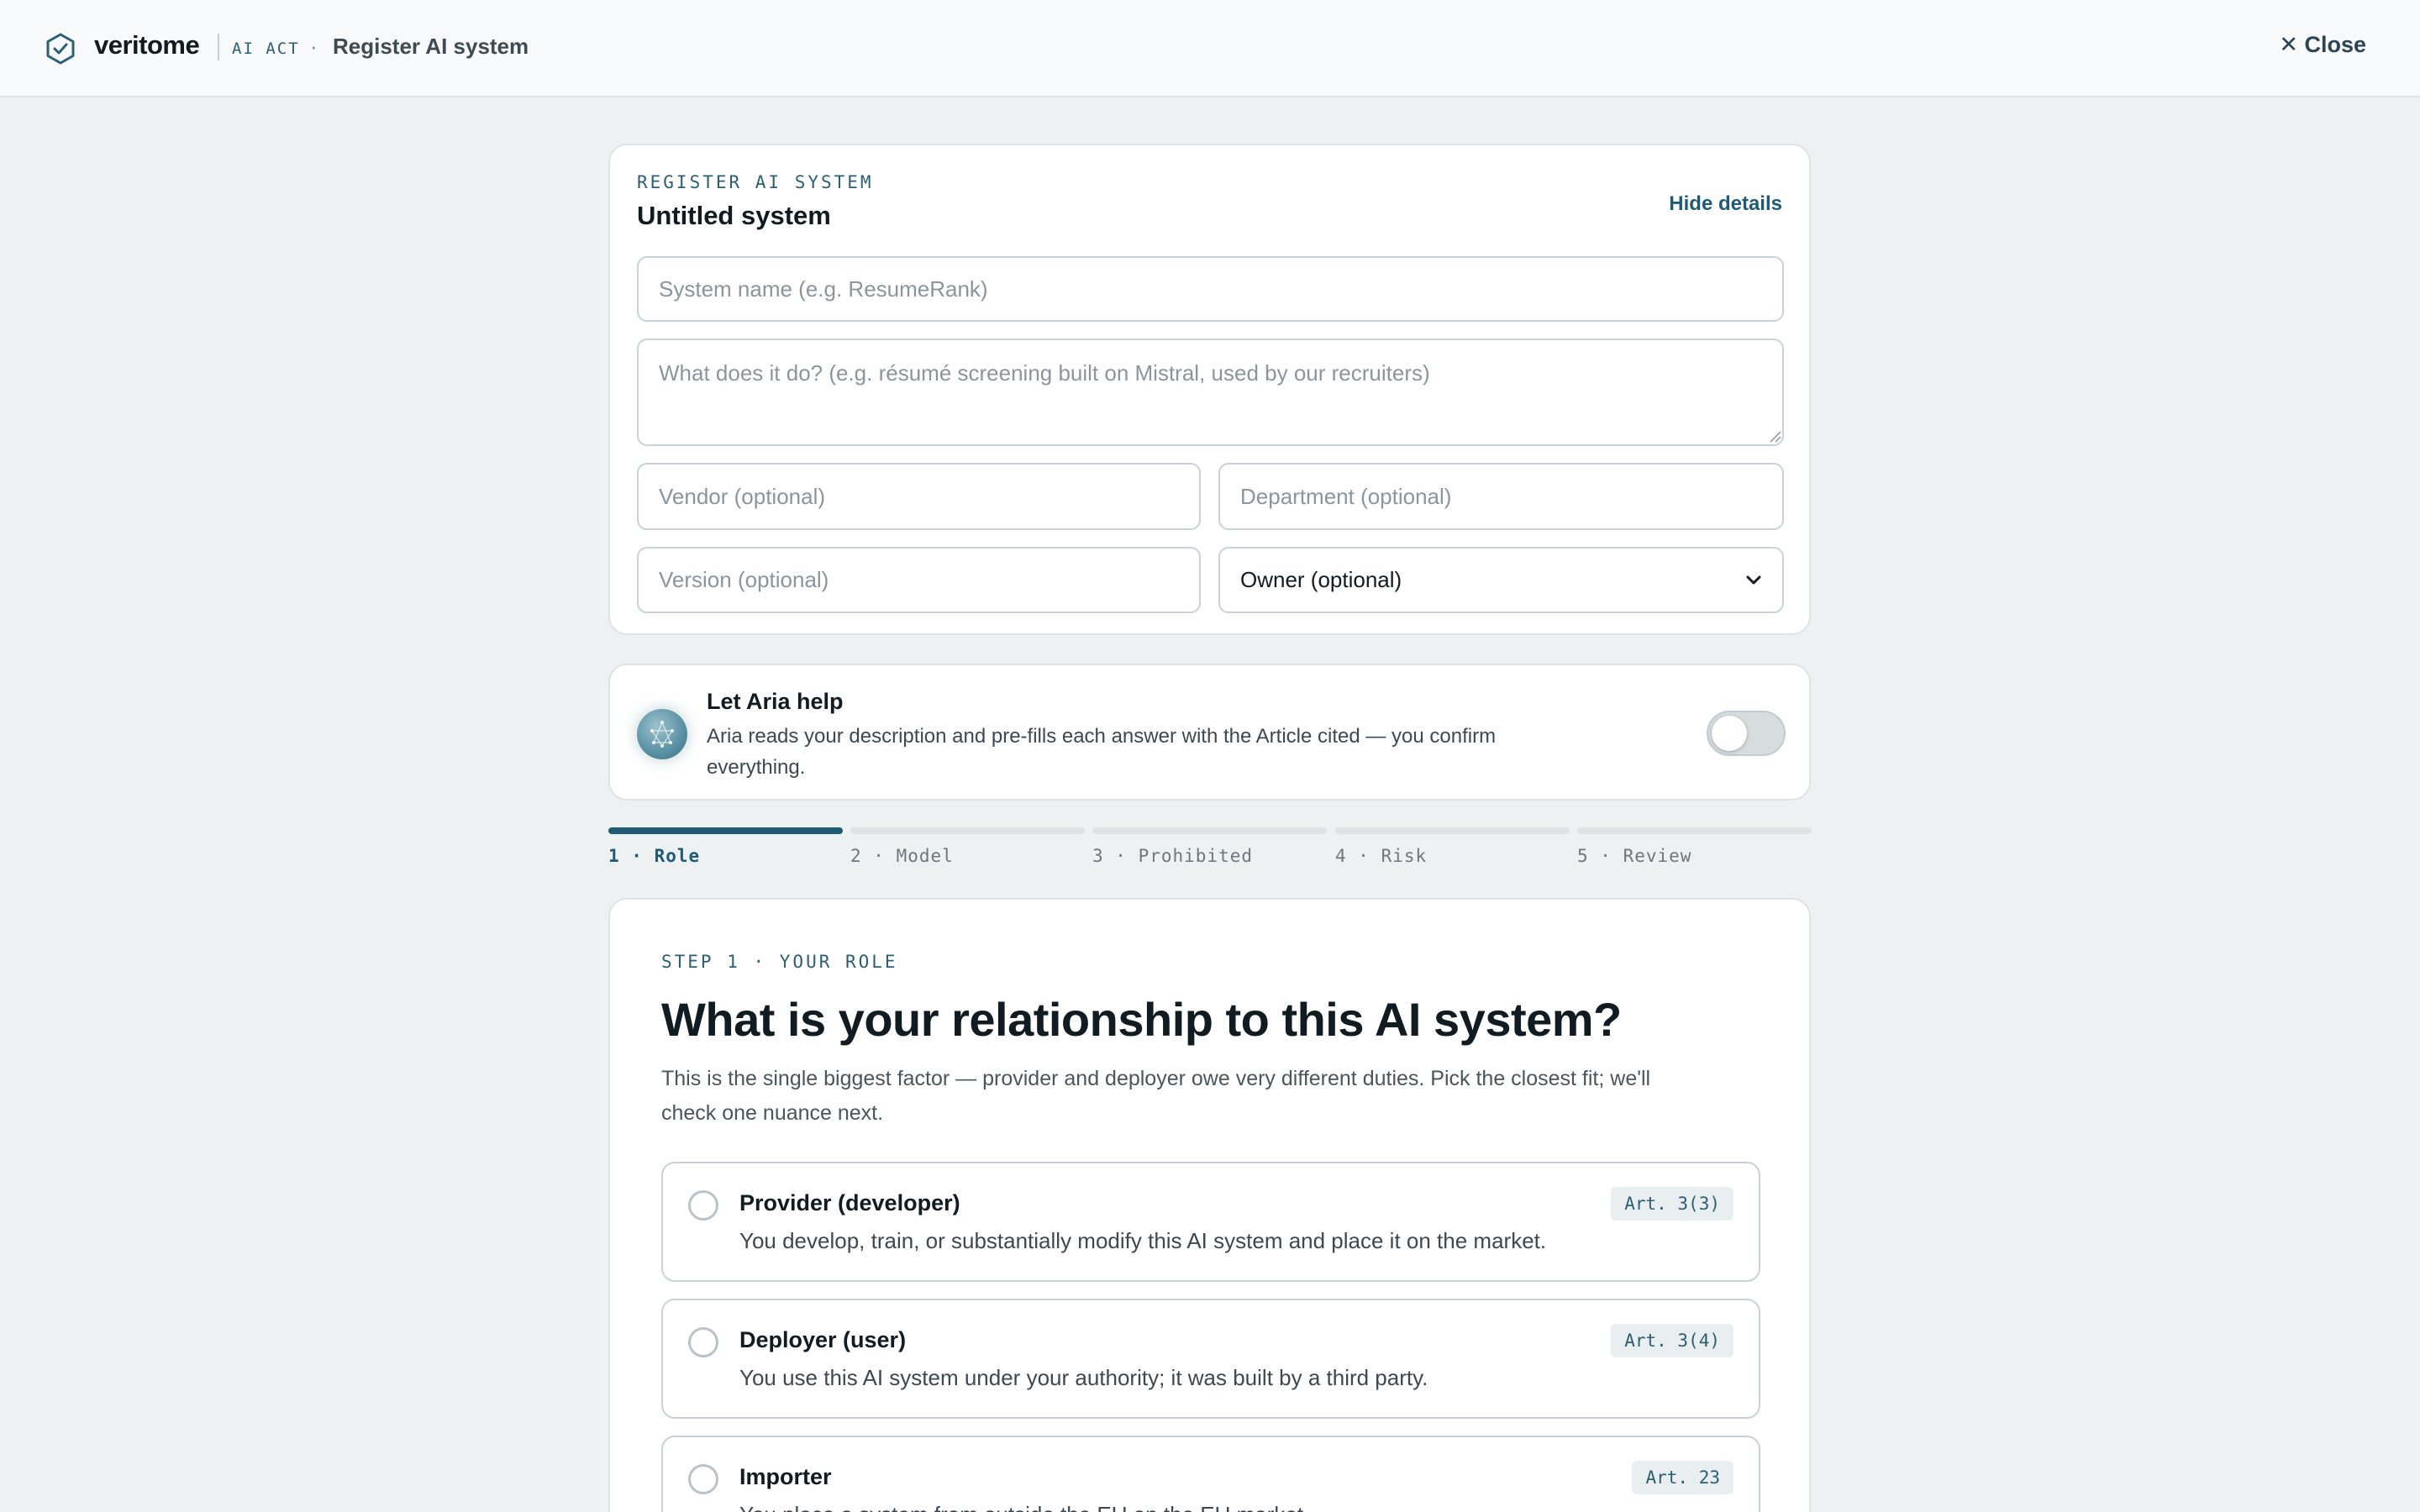  What do you see at coordinates (1381, 856) in the screenshot?
I see `step-label: 4 · Risk` at bounding box center [1381, 856].